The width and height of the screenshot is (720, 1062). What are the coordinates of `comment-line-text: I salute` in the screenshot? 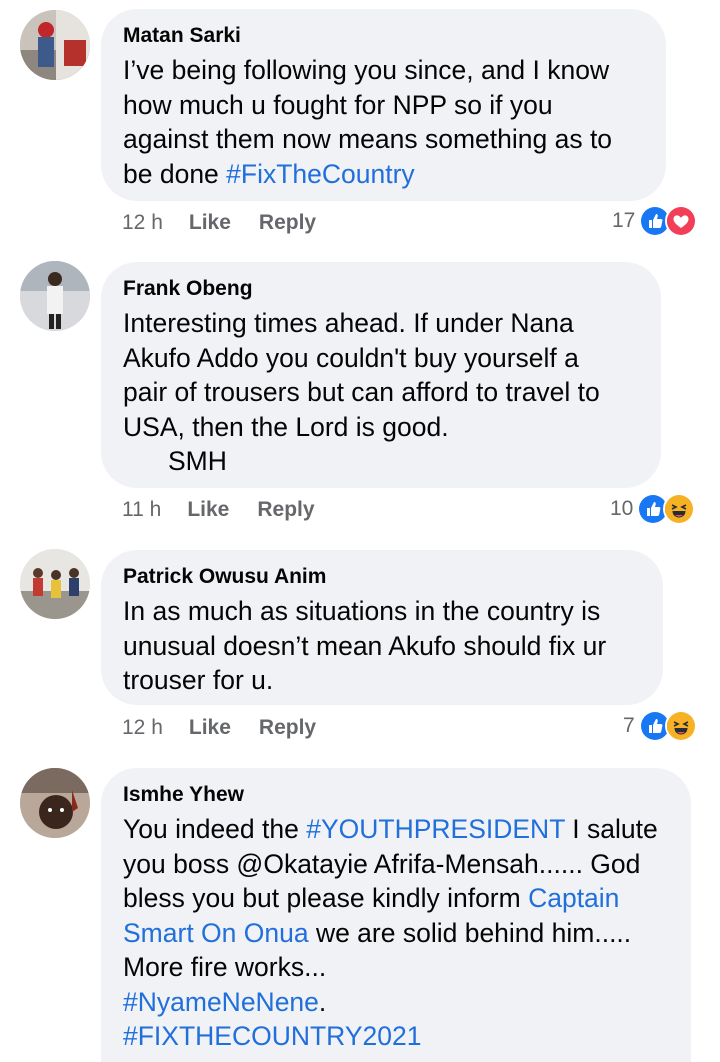 It's located at (611, 829).